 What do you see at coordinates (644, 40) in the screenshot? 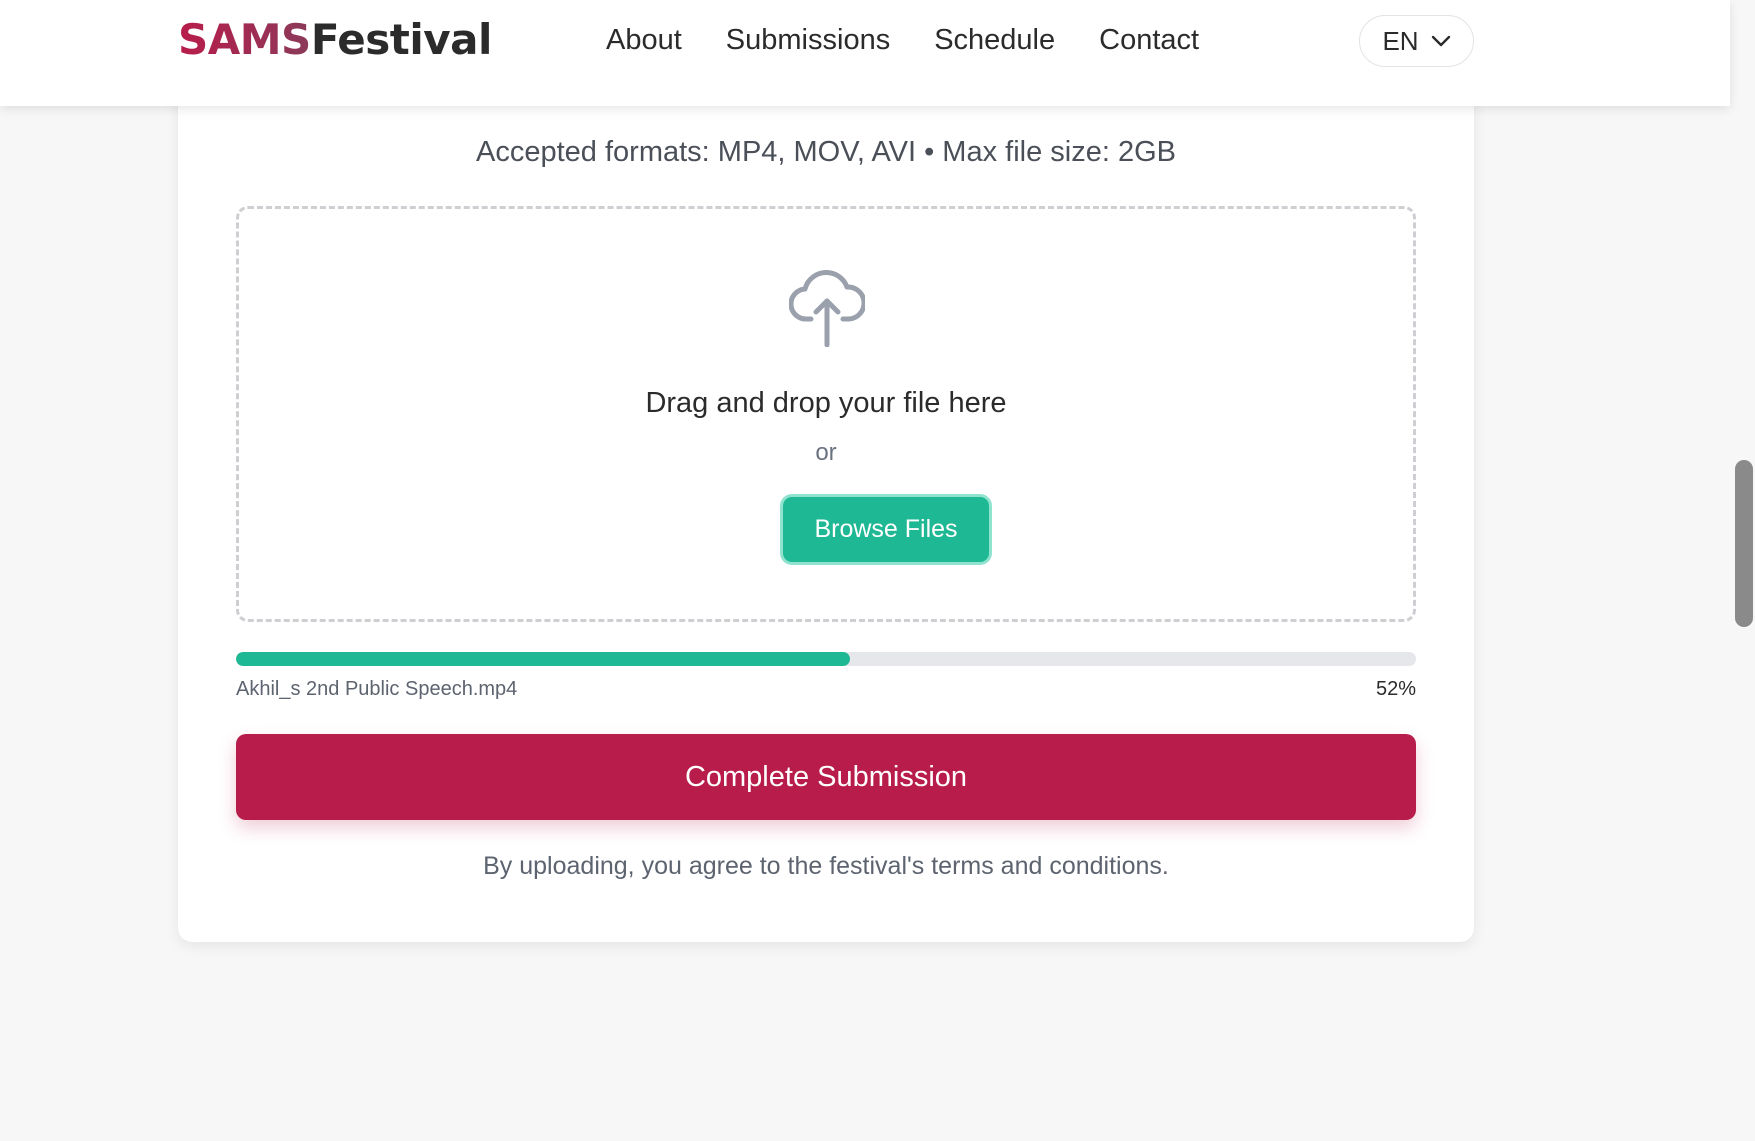
I see `nav-link-about: About` at bounding box center [644, 40].